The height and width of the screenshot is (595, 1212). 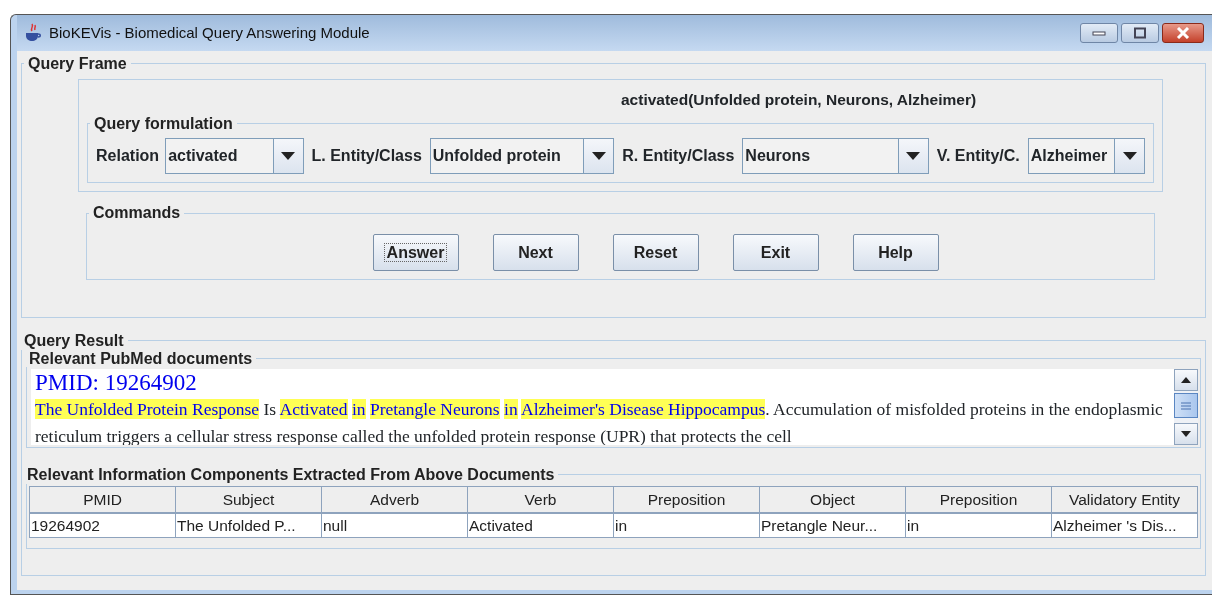 What do you see at coordinates (832, 500) in the screenshot?
I see `column-header: Object` at bounding box center [832, 500].